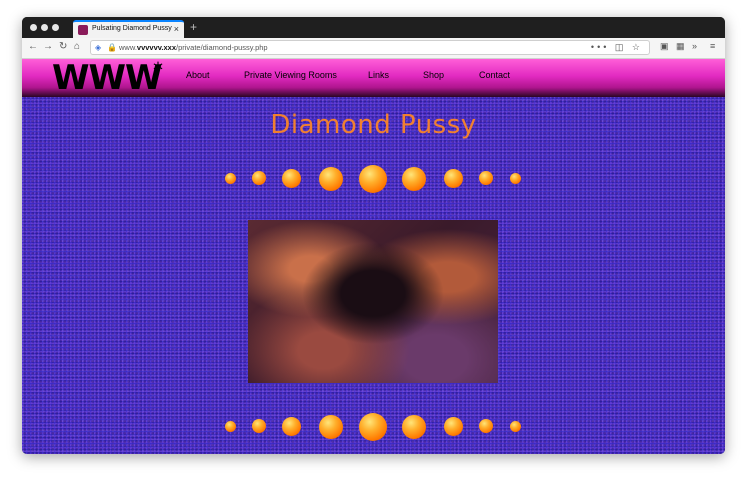 The height and width of the screenshot is (480, 746). I want to click on home-icon: ⌂, so click(77, 46).